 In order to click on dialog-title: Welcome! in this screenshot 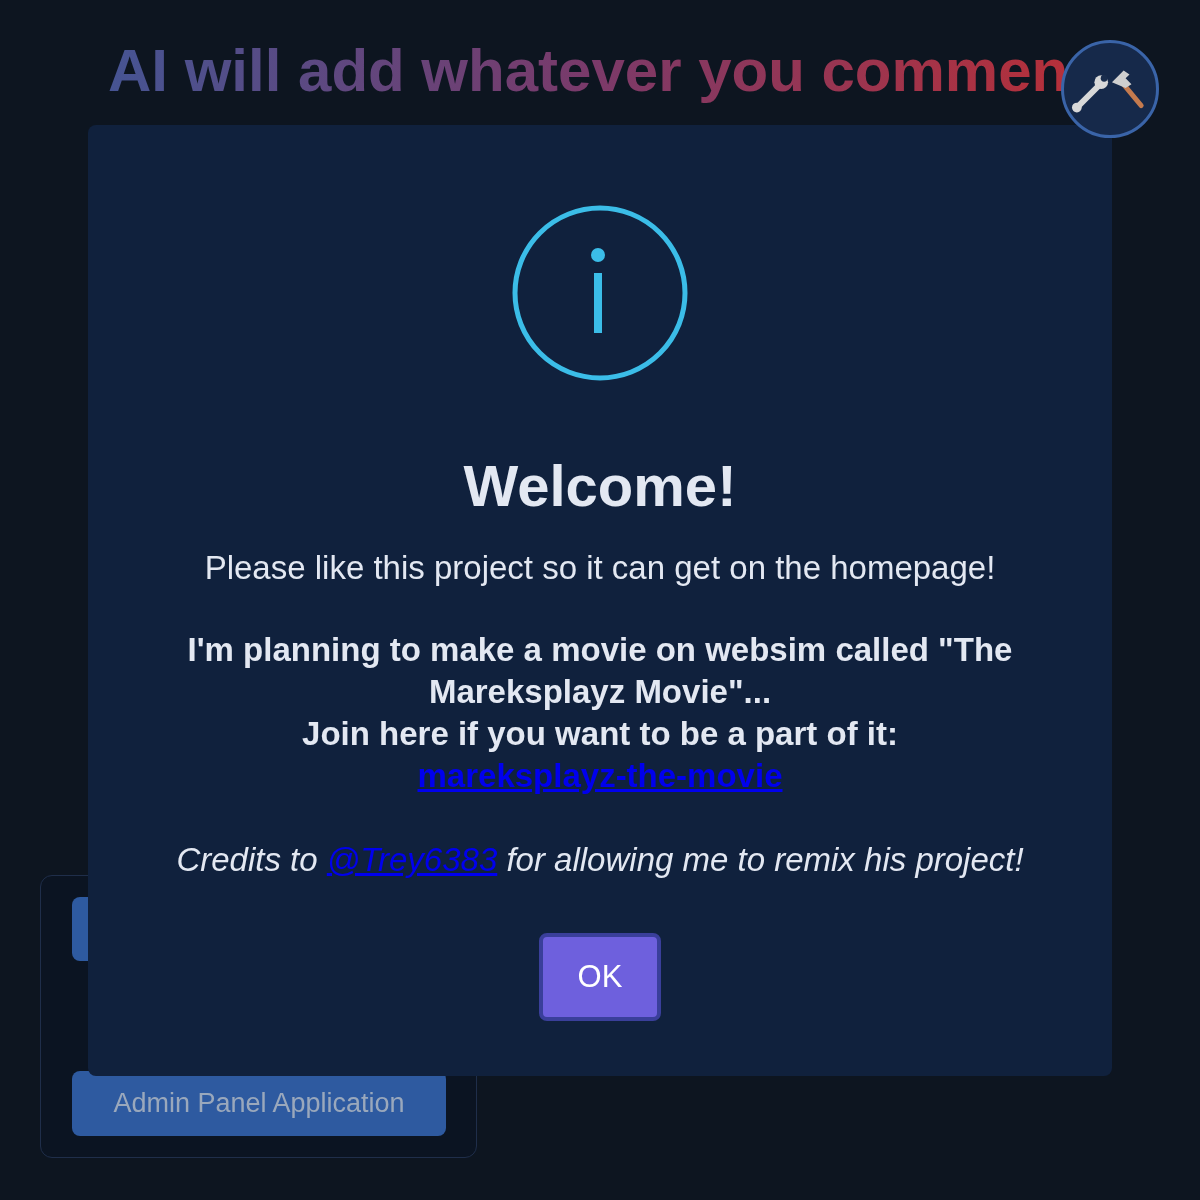, I will do `click(600, 486)`.